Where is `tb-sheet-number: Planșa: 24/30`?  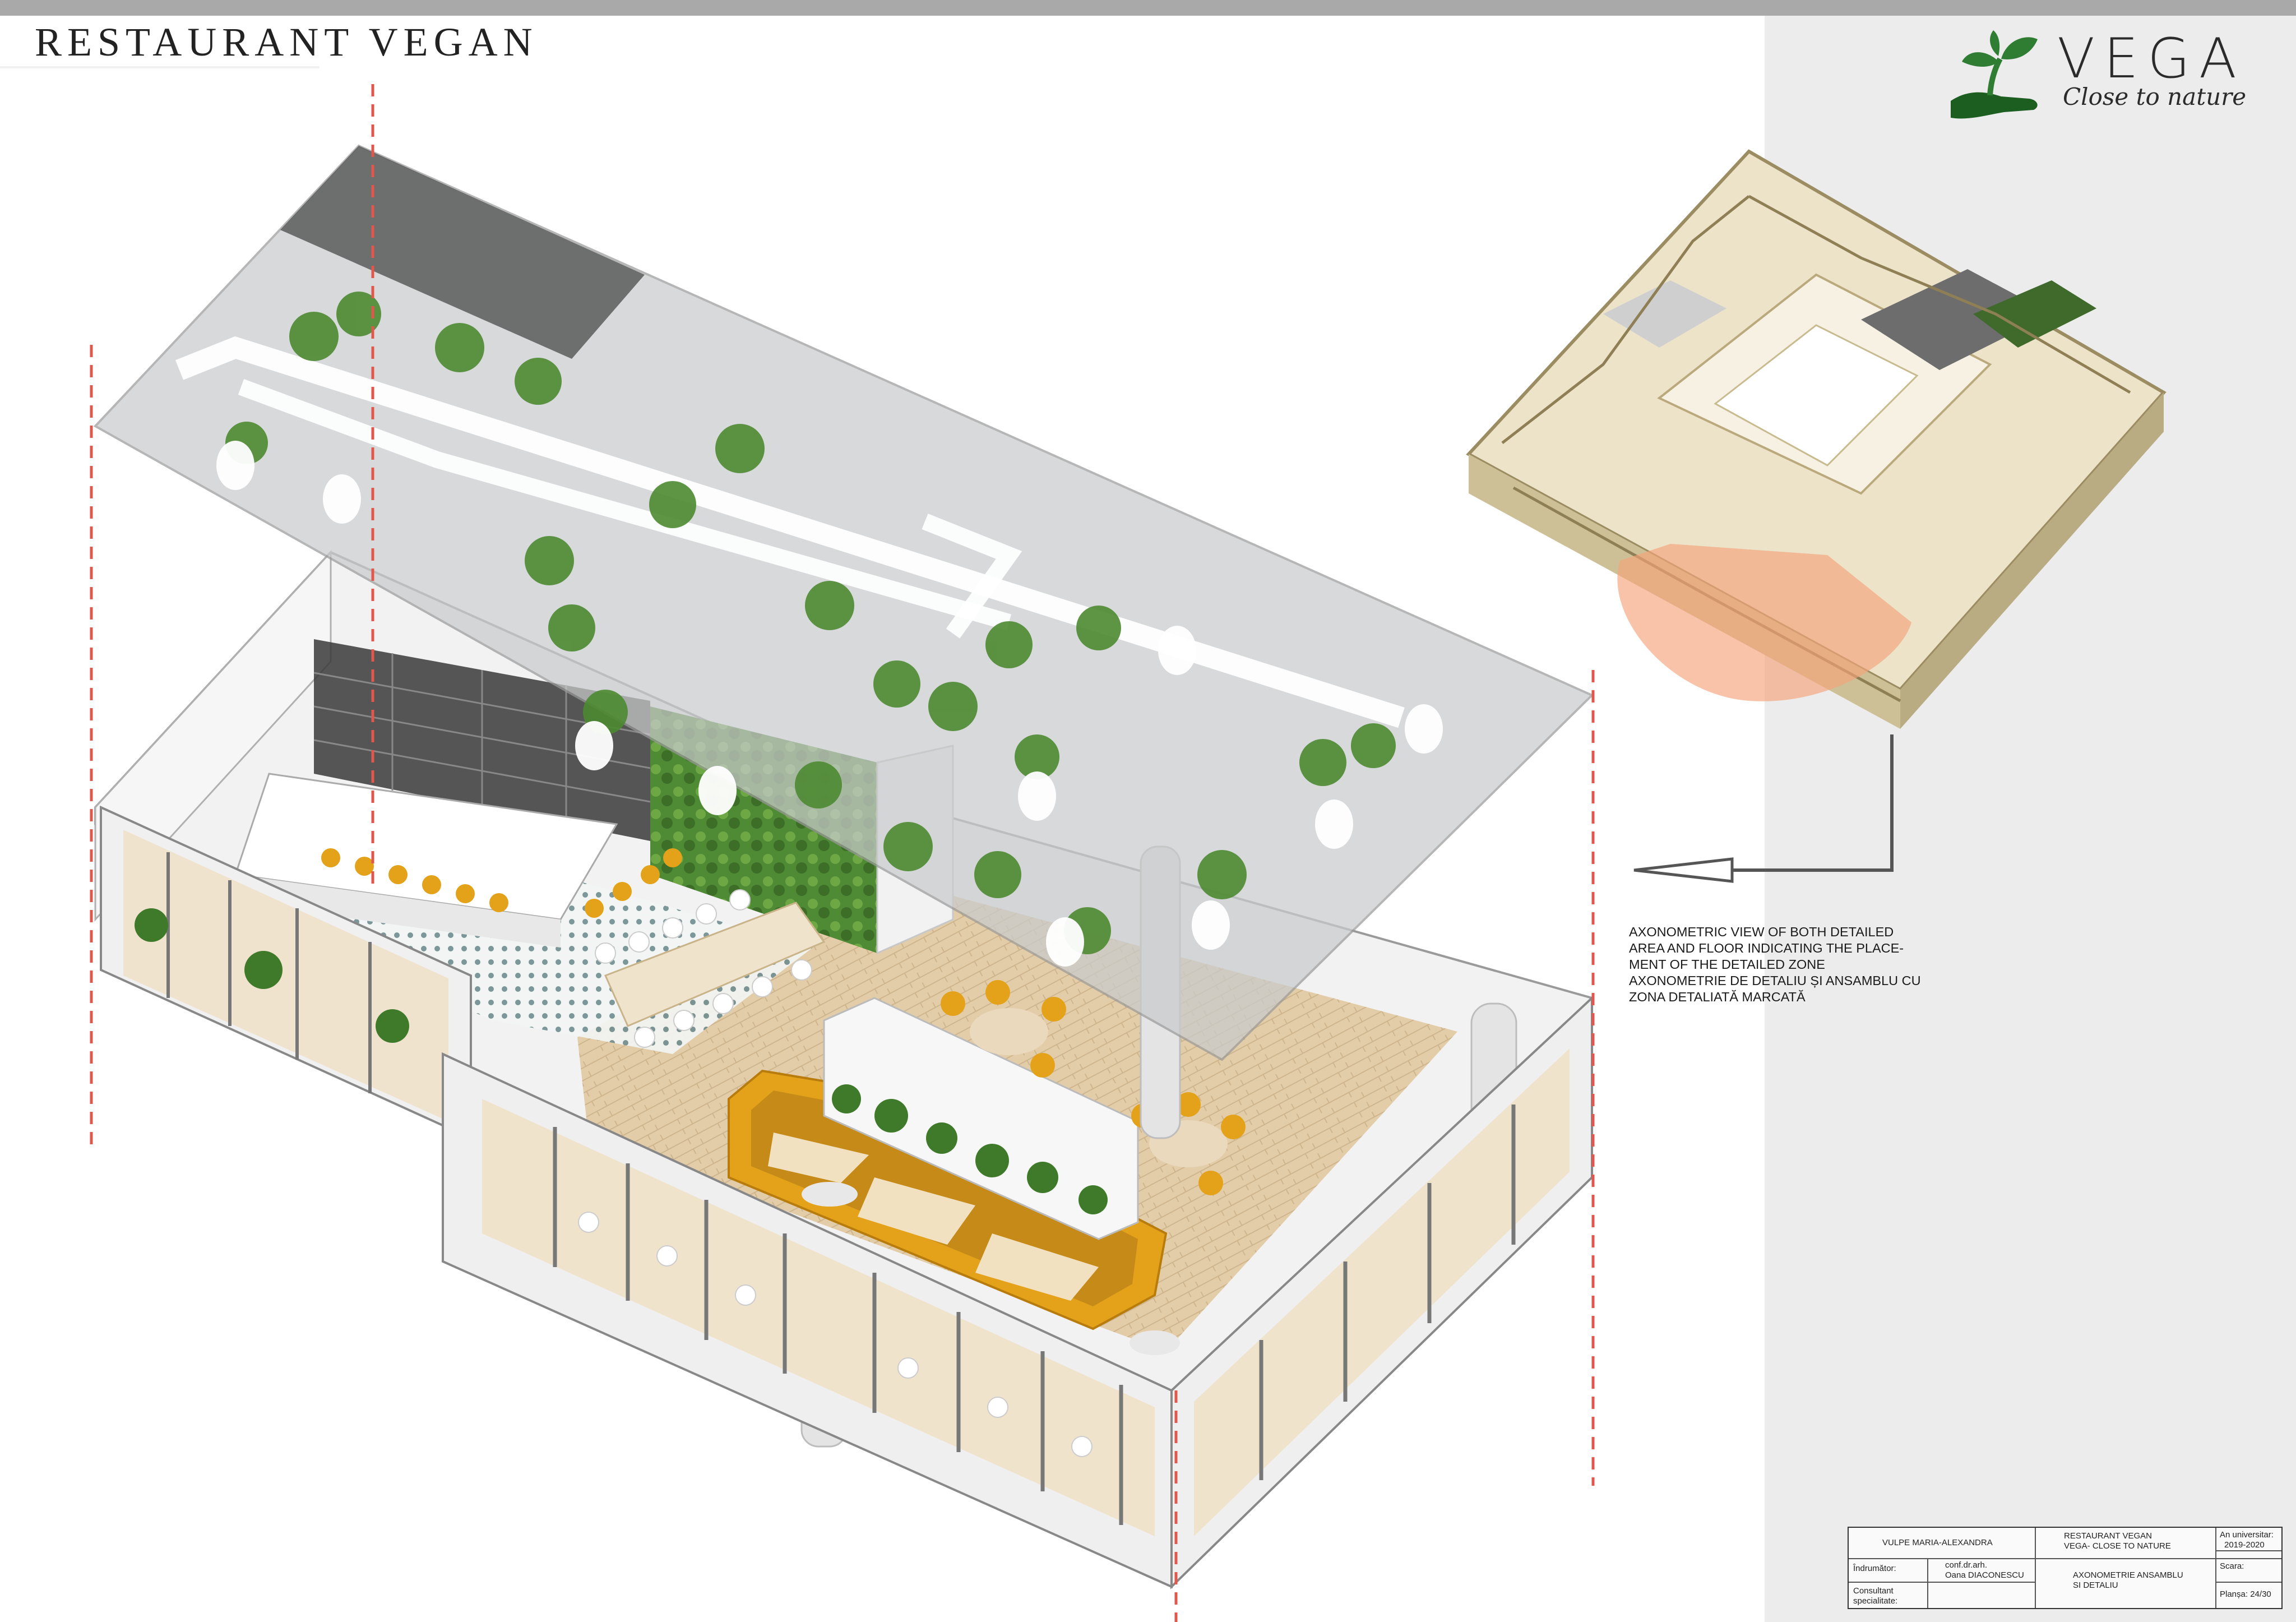
tb-sheet-number: Planșa: 24/30 is located at coordinates (2245, 1594).